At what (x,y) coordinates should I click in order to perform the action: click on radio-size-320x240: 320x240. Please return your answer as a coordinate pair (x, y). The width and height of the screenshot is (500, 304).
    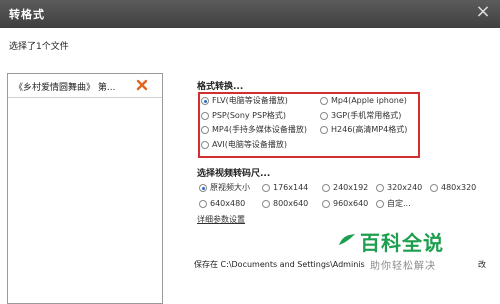
    Looking at the image, I should click on (399, 188).